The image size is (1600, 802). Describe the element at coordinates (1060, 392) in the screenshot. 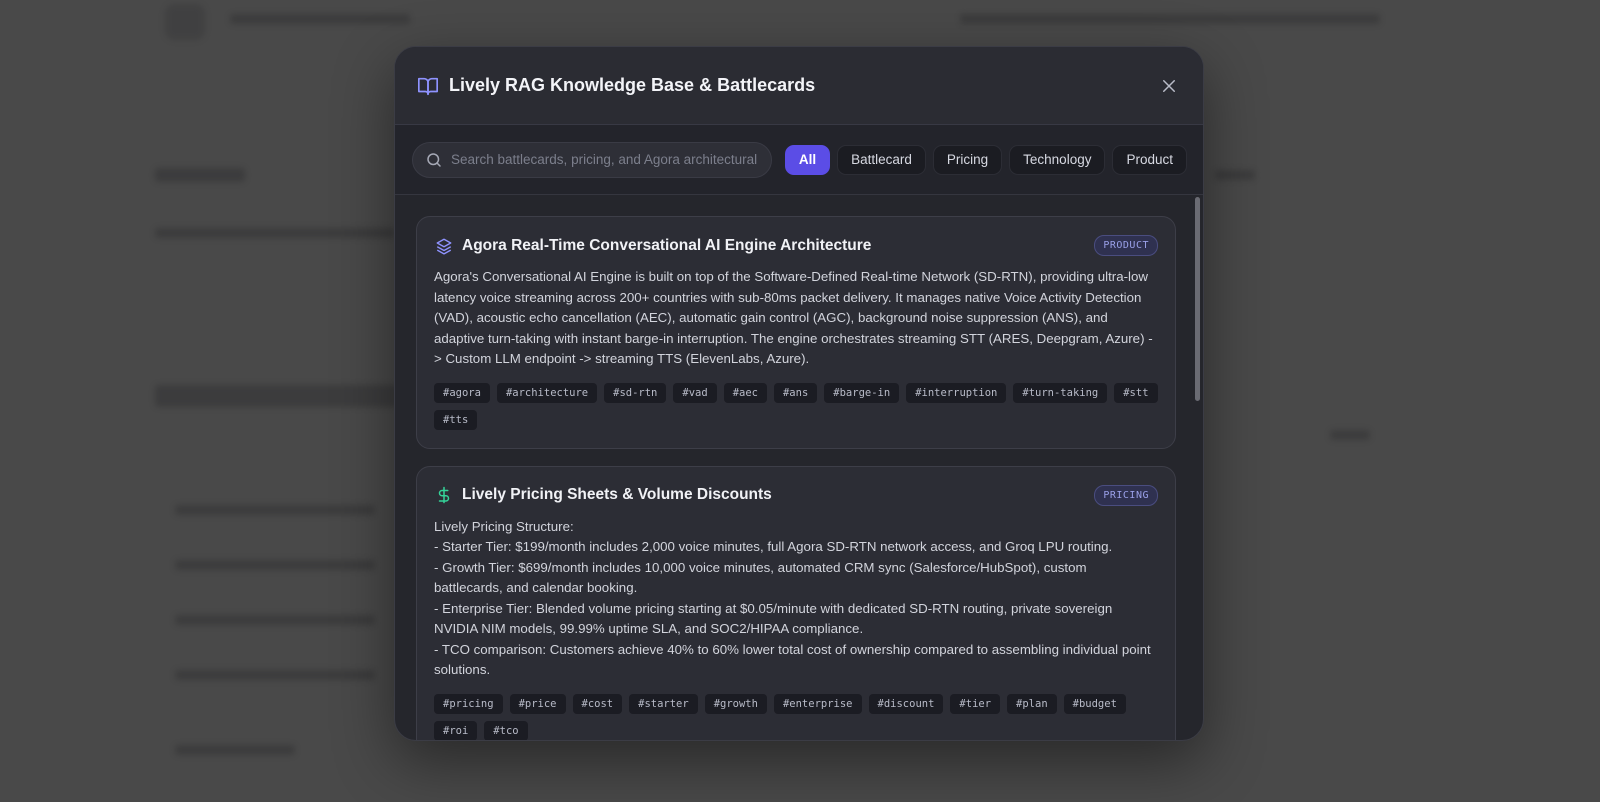

I see `tag: #turn-taking` at that location.